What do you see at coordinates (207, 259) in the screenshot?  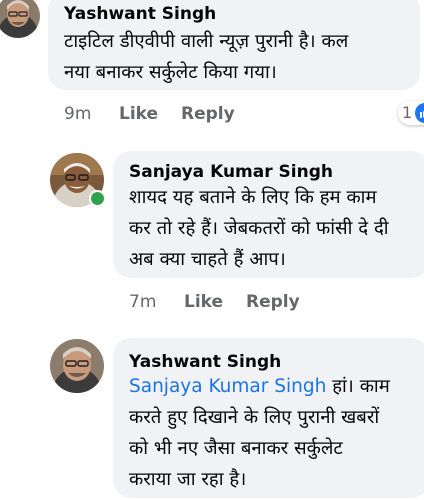 I see `comment-text-2-line-3: अब क्या चाहते हैं आप।` at bounding box center [207, 259].